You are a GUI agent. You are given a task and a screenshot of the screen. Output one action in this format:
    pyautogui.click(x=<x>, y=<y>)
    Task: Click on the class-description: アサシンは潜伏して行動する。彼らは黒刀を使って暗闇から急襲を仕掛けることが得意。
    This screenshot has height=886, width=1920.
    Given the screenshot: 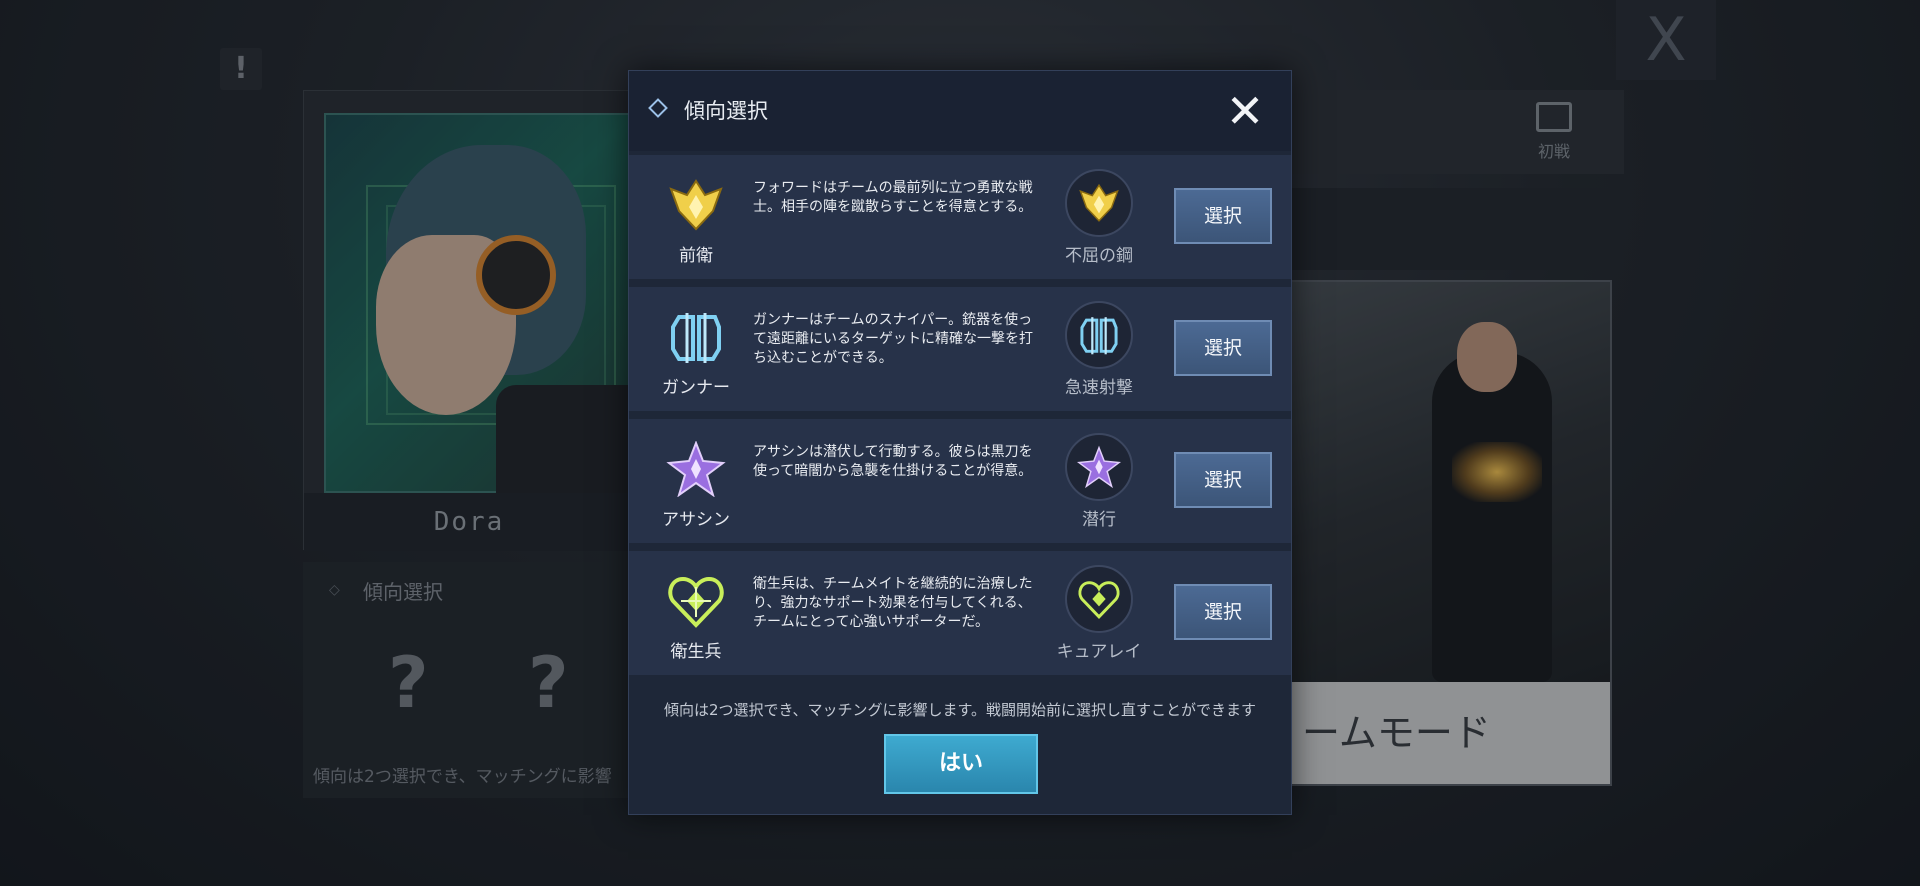 What is the action you would take?
    pyautogui.click(x=893, y=461)
    